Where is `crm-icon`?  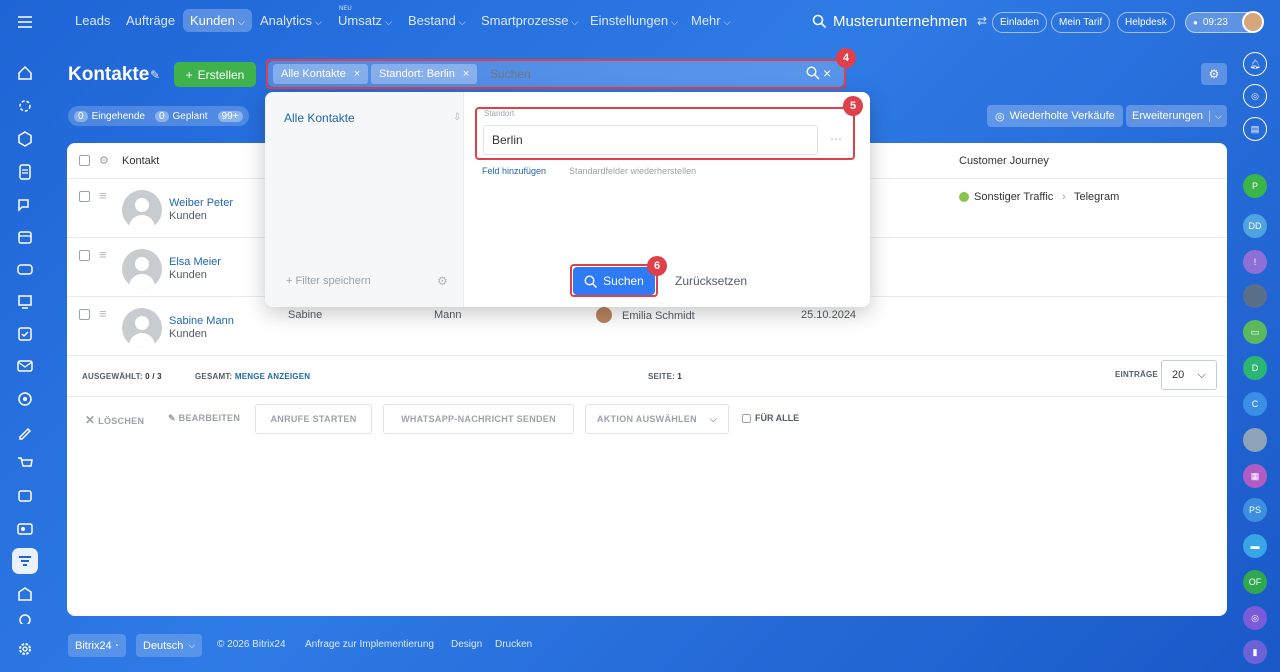
crm-icon is located at coordinates (25, 561).